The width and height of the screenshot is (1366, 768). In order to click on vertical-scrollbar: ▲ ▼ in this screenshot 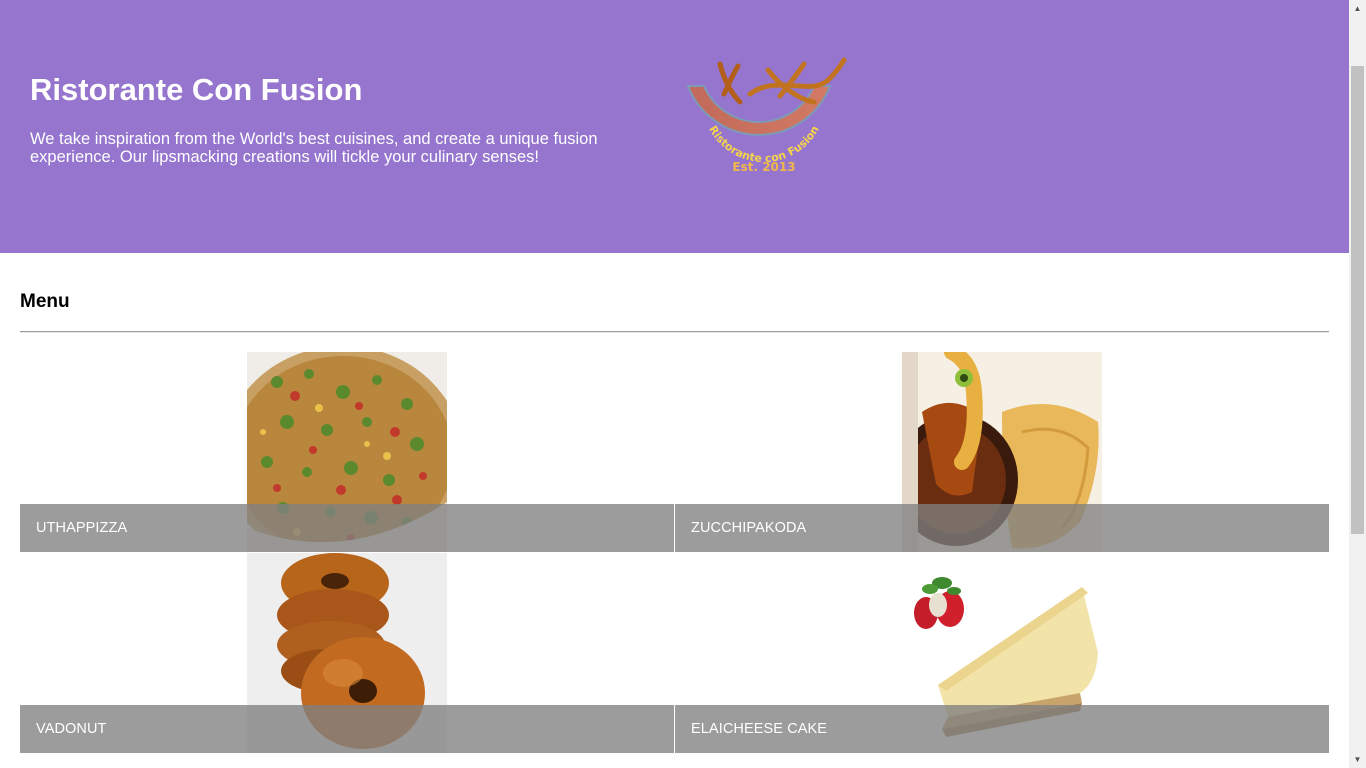, I will do `click(1357, 384)`.